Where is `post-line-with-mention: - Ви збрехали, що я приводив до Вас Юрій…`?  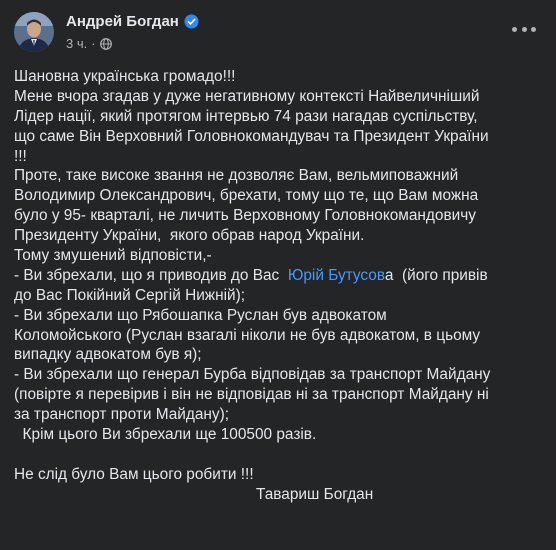
post-line-with-mention: - Ви збрехали, що я приводив до Вас Юрій… is located at coordinates (278, 276).